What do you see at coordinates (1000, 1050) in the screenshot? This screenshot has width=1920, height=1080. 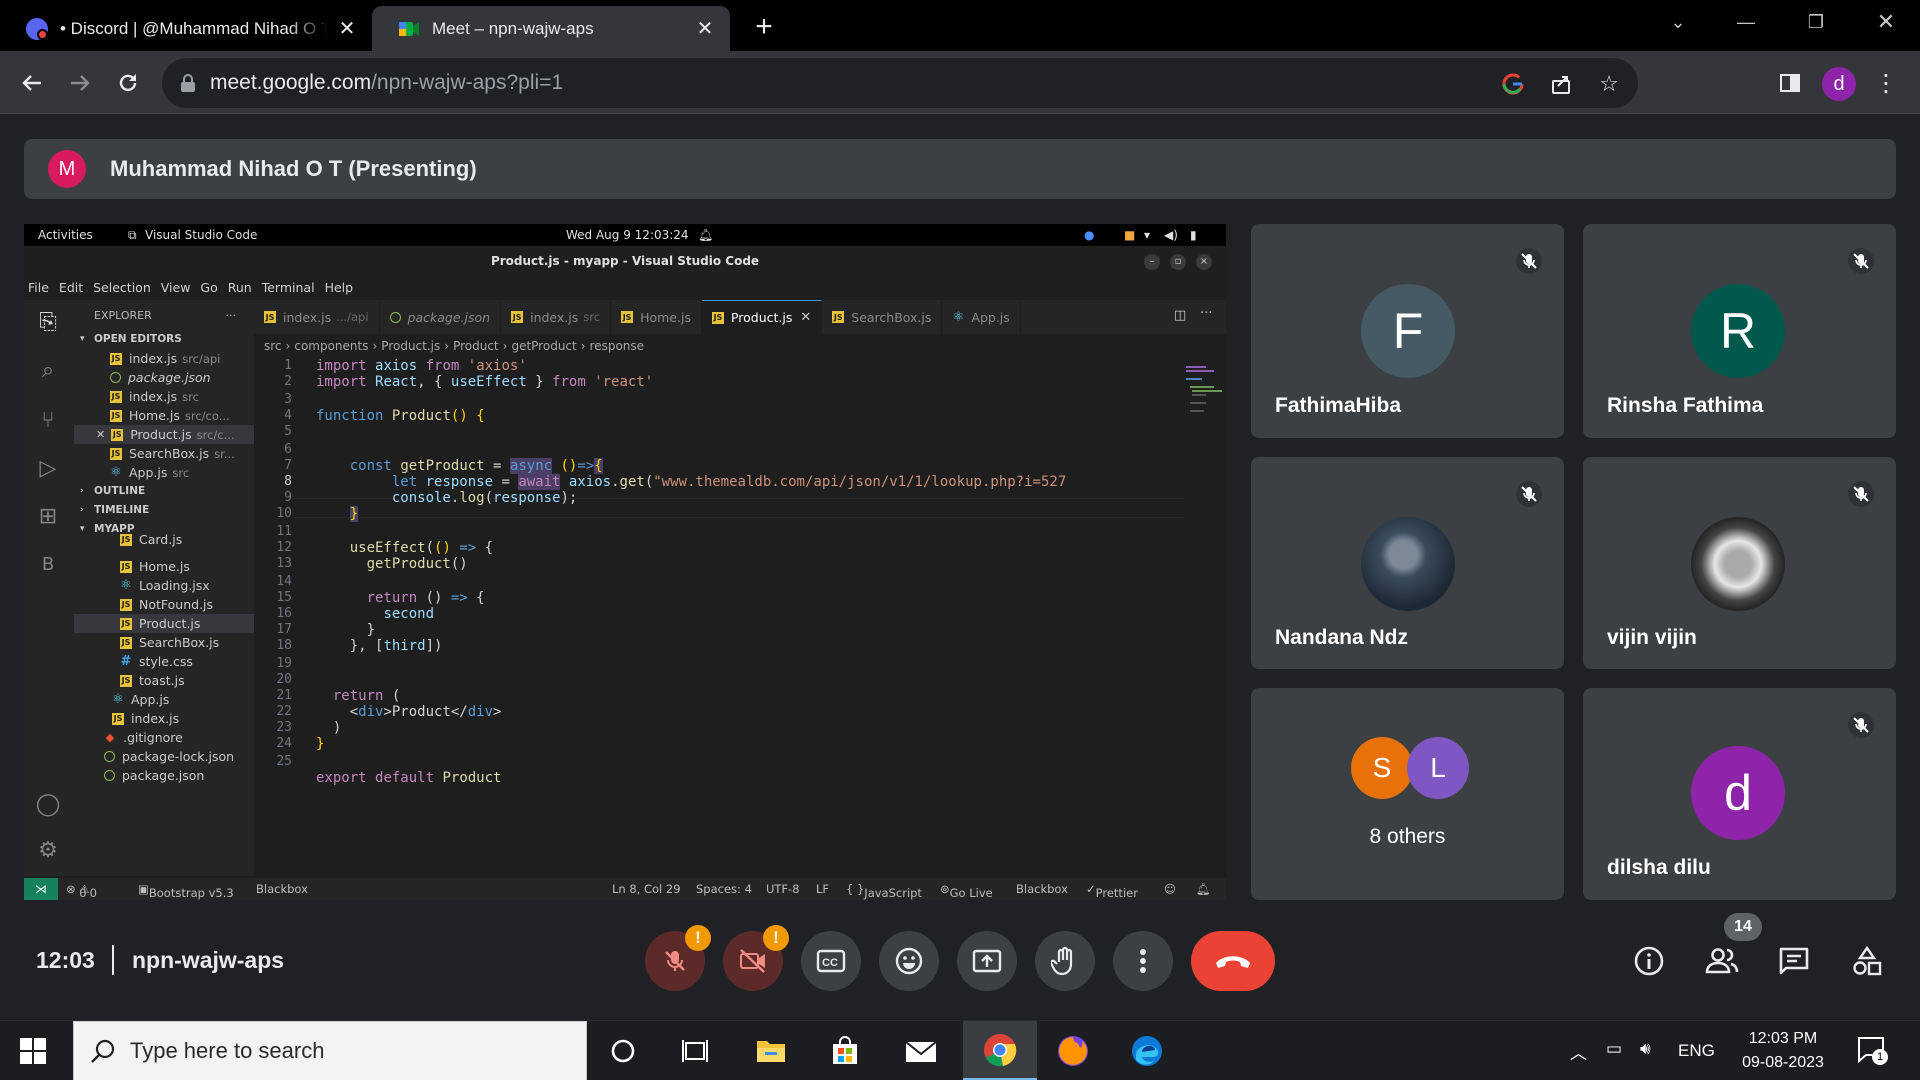 I see `chrome-taskbar-icon` at bounding box center [1000, 1050].